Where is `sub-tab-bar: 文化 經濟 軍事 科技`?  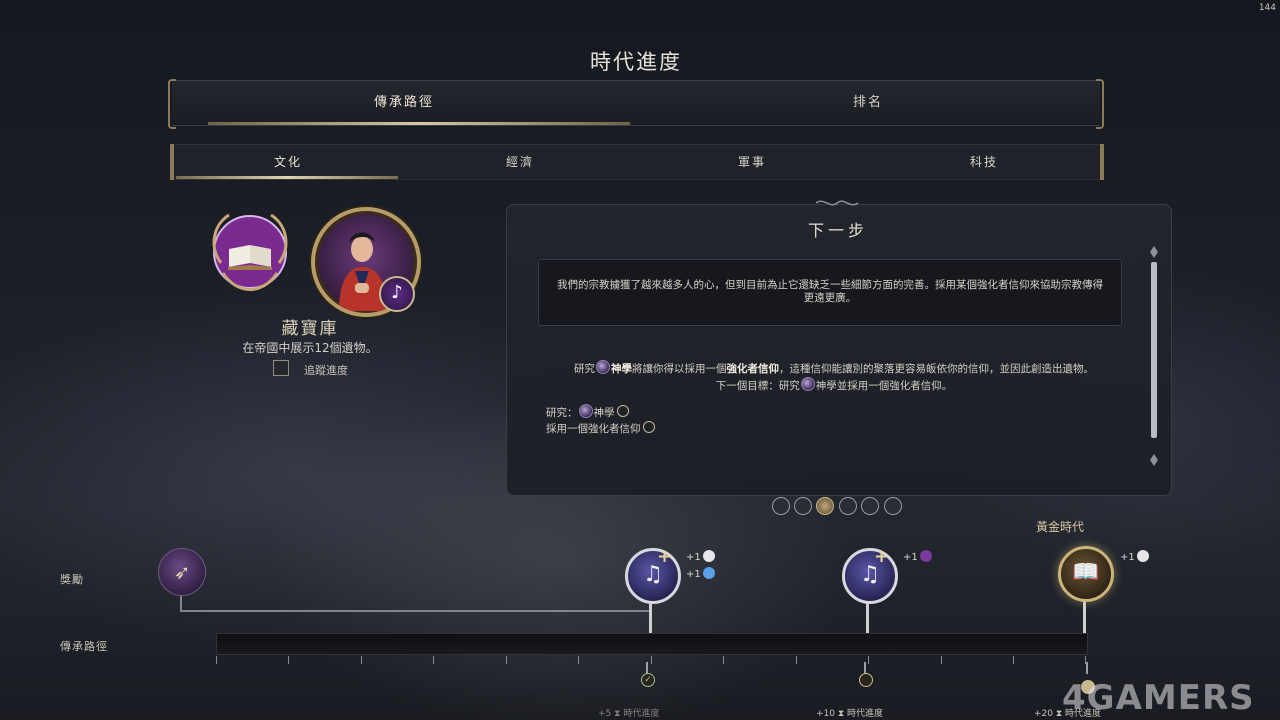 sub-tab-bar: 文化 經濟 軍事 科技 is located at coordinates (637, 162).